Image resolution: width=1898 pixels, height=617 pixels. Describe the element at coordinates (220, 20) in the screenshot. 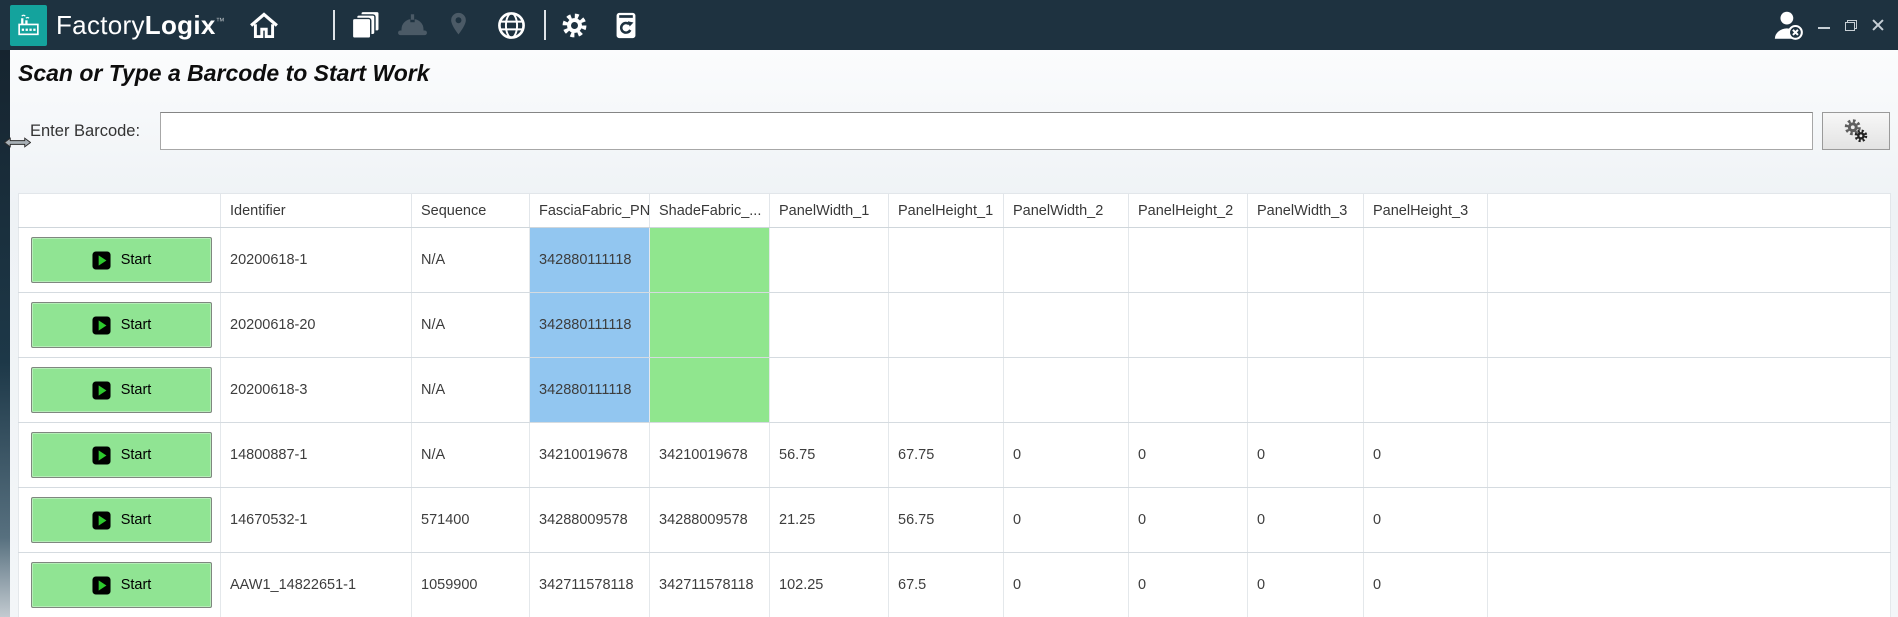

I see `brand-trademark: ™` at that location.